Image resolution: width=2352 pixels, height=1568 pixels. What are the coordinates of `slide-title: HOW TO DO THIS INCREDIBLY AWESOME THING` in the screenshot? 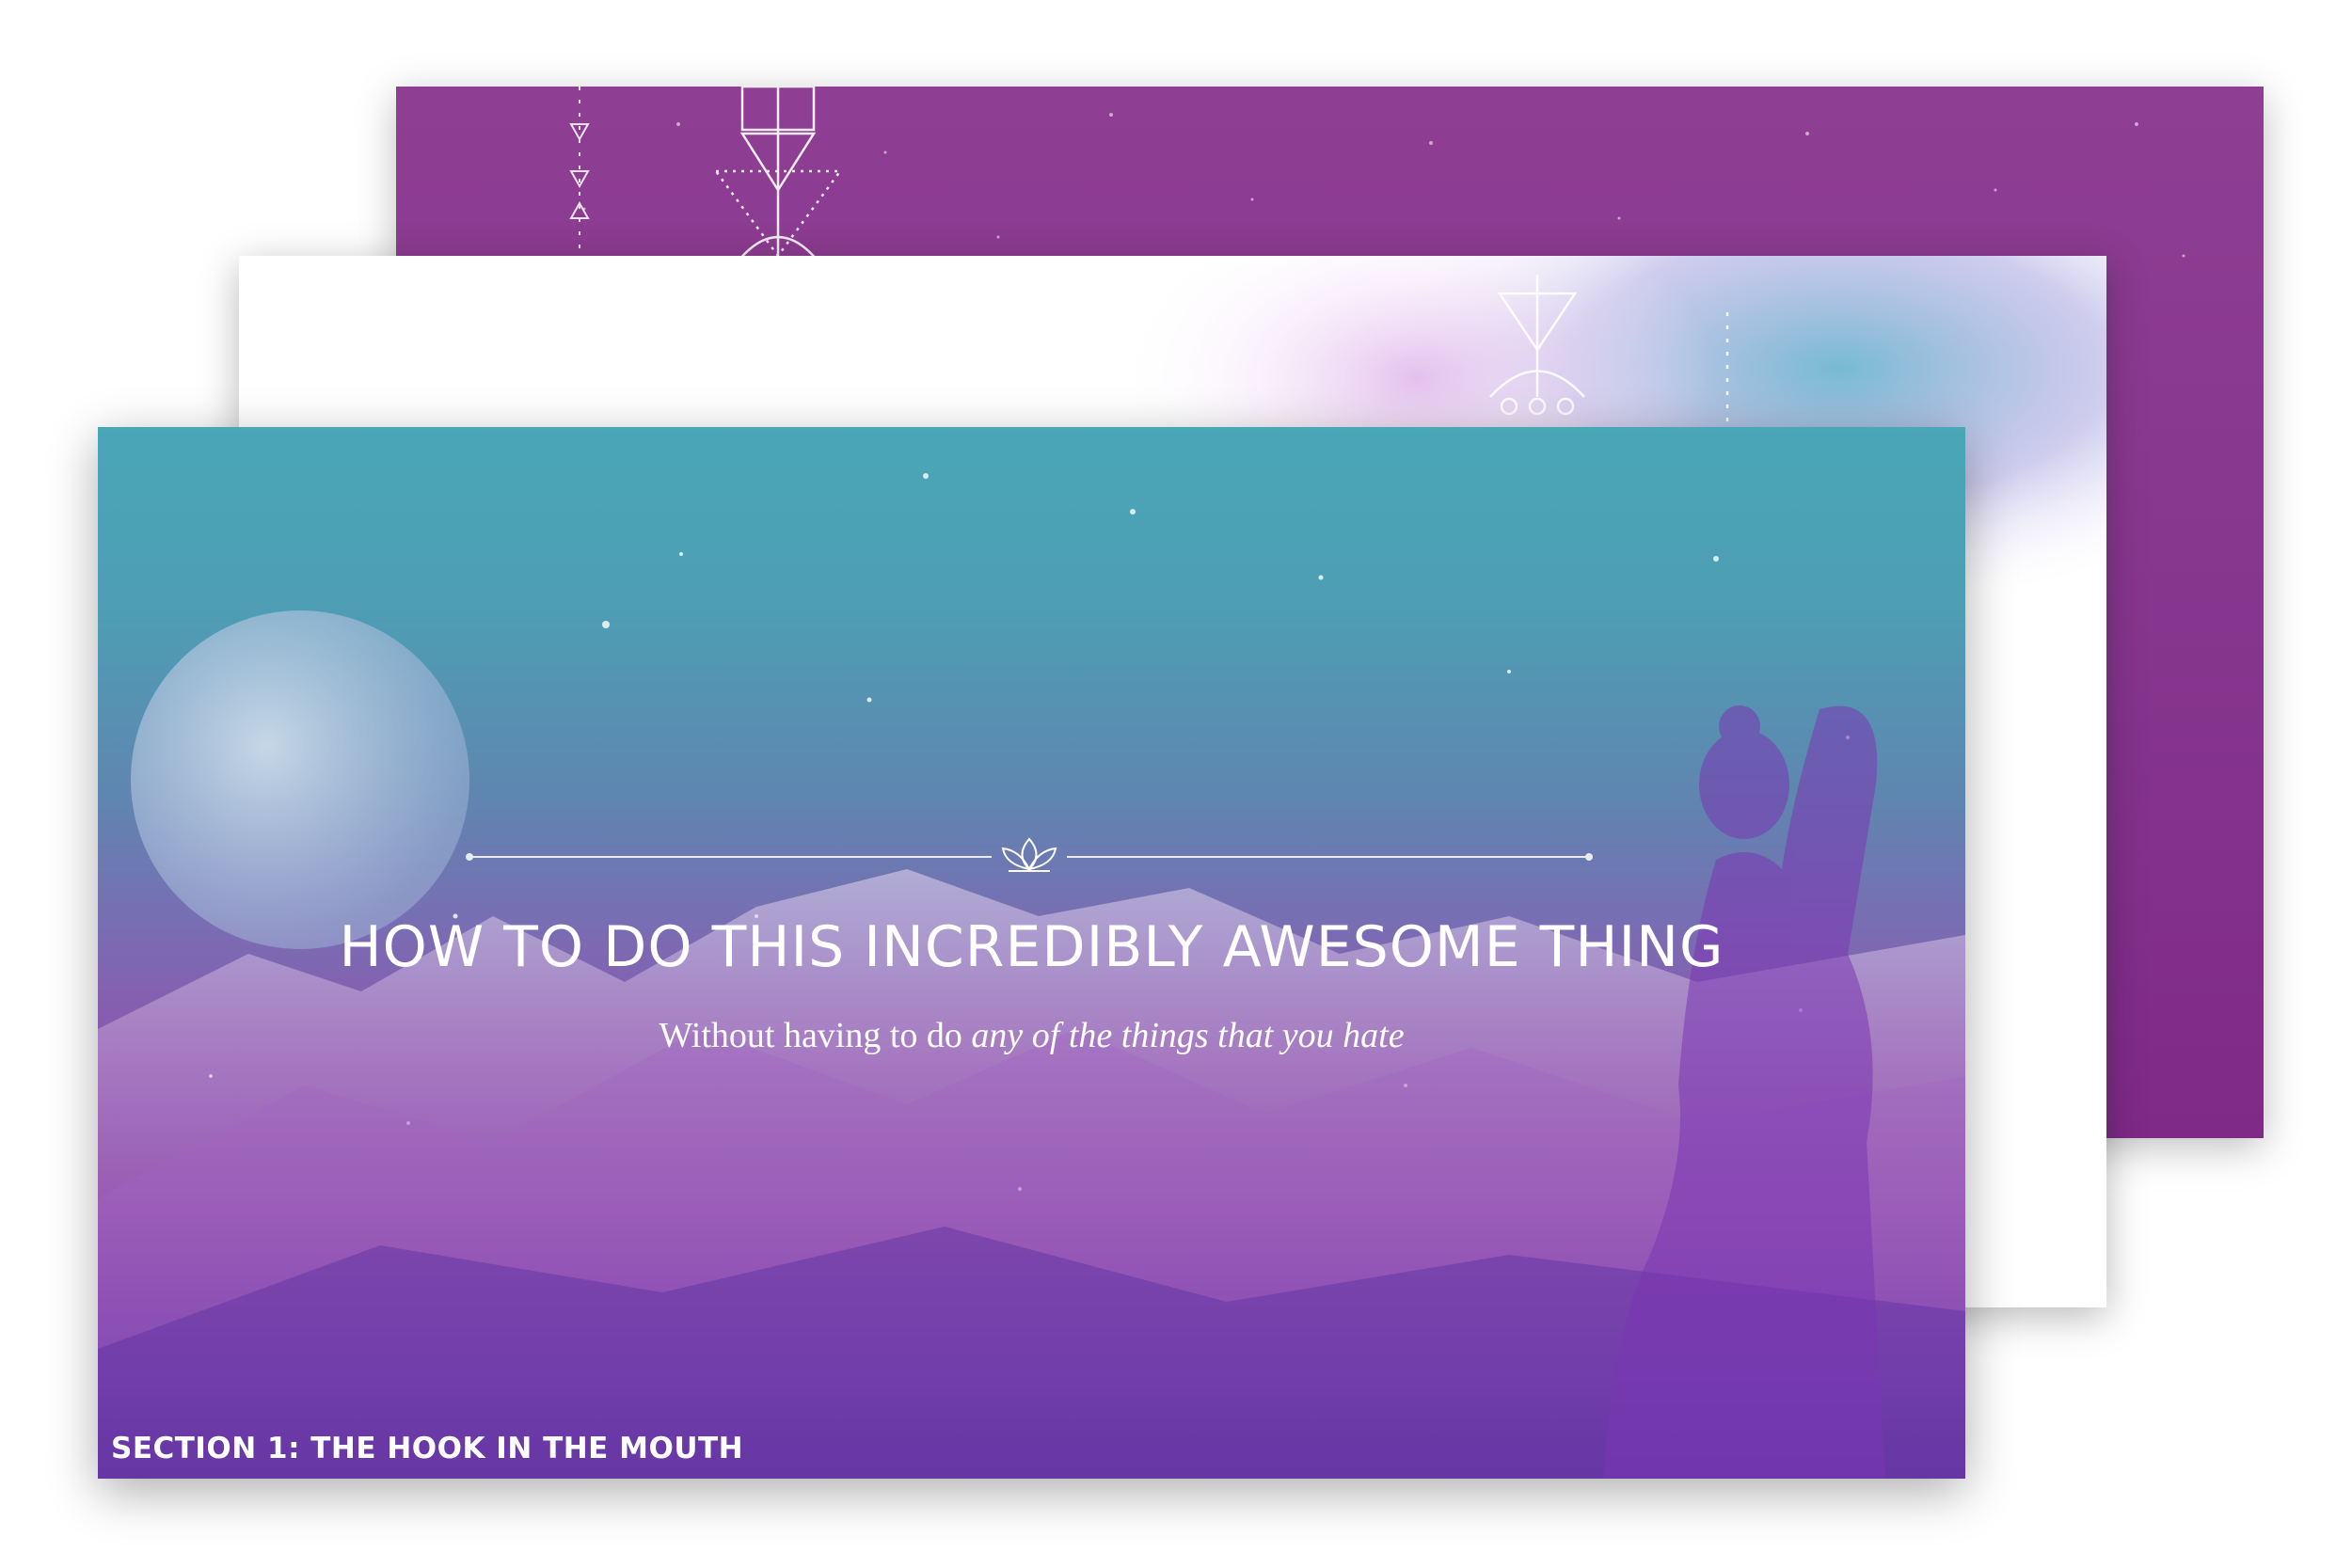 It's located at (1031, 947).